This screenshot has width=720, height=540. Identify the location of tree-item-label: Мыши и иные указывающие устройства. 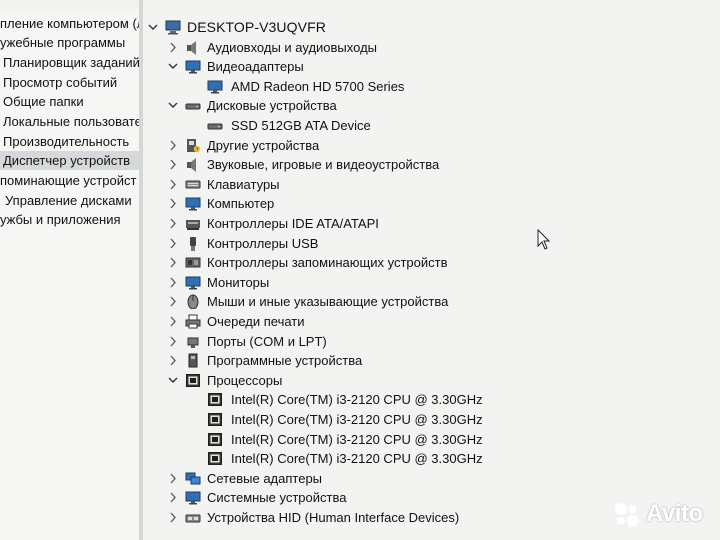
(328, 302).